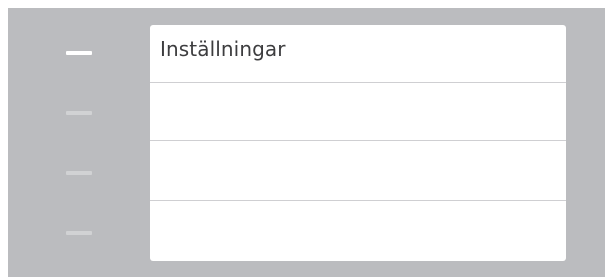 Image resolution: width=605 pixels, height=277 pixels. Describe the element at coordinates (358, 54) in the screenshot. I see `settings-title-row: Inställningar` at that location.